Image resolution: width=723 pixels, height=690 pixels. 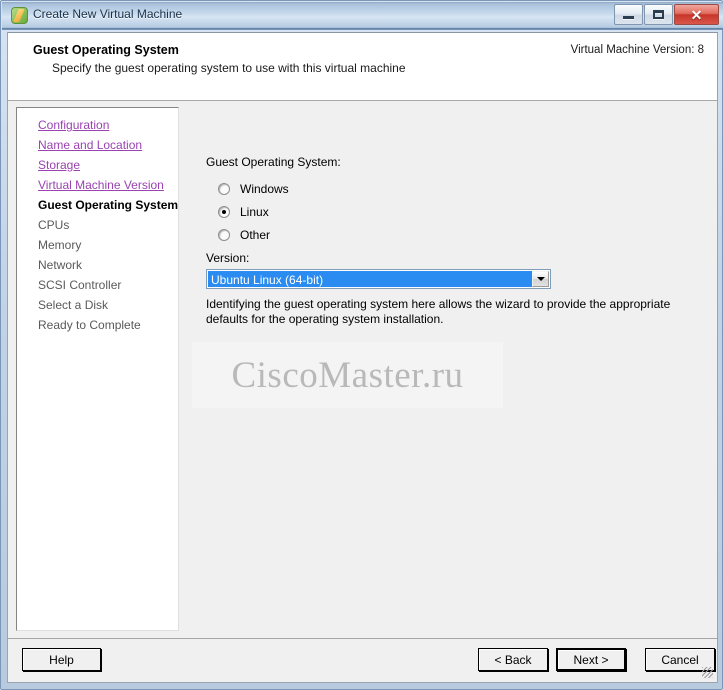 What do you see at coordinates (60, 245) in the screenshot?
I see `sidebar-item-memory: Memory` at bounding box center [60, 245].